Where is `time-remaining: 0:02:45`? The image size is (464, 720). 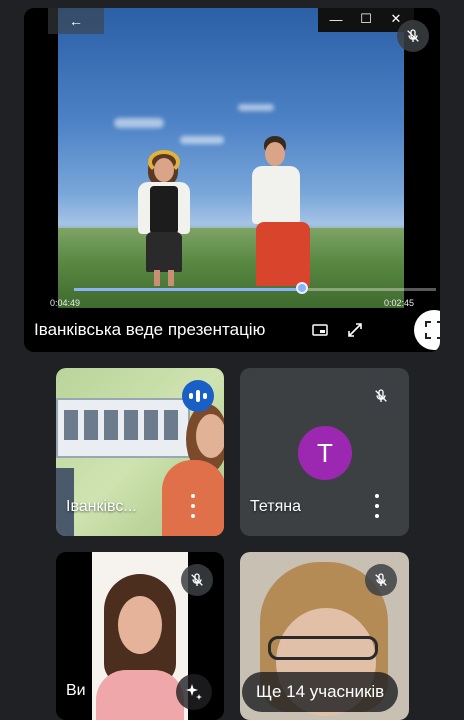
time-remaining: 0:02:45 is located at coordinates (399, 303).